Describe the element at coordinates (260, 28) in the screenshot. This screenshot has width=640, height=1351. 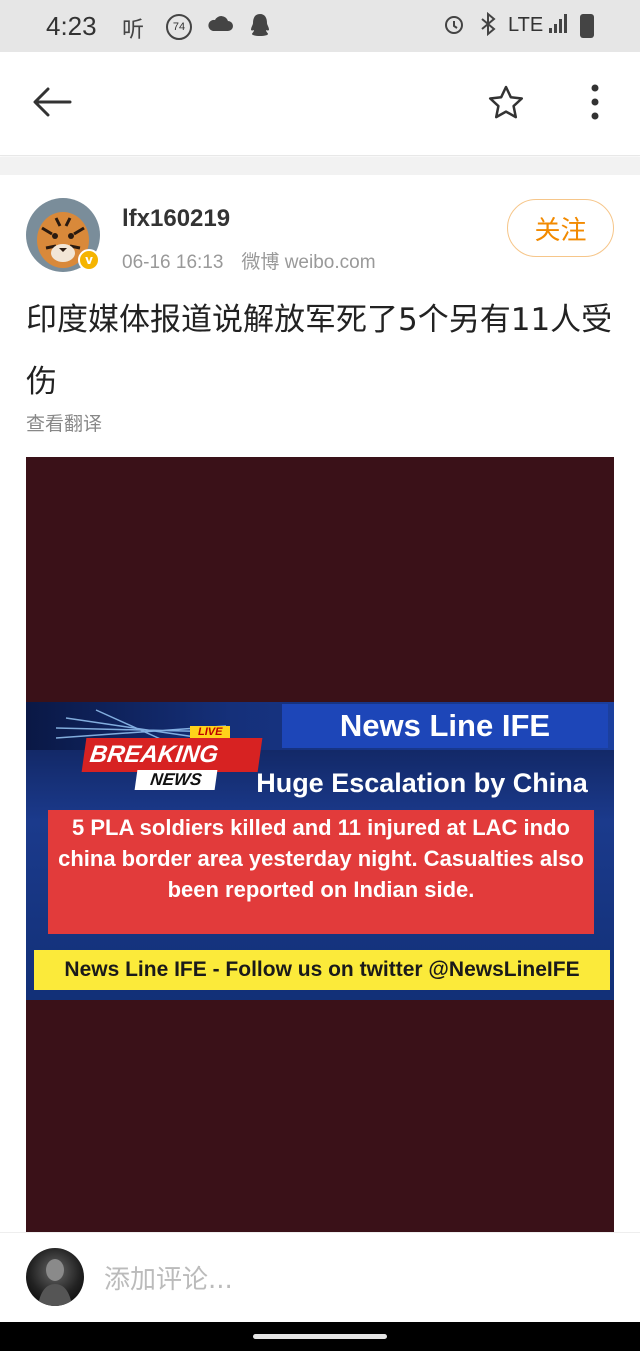
I see `qq-icon` at that location.